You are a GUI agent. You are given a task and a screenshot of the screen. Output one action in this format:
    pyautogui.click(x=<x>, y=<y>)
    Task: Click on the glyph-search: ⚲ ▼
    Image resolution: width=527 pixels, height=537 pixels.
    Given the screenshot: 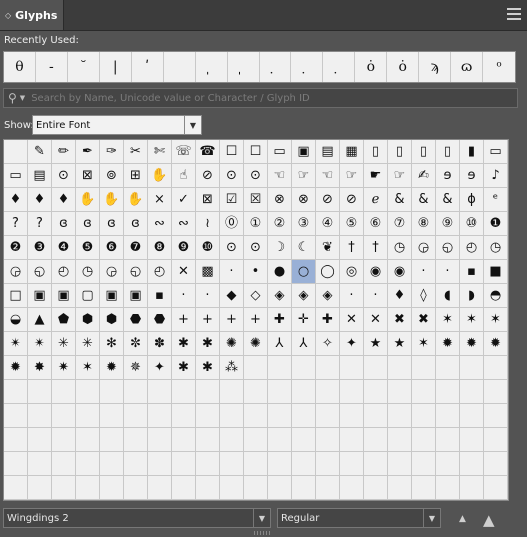 What is the action you would take?
    pyautogui.click(x=260, y=98)
    